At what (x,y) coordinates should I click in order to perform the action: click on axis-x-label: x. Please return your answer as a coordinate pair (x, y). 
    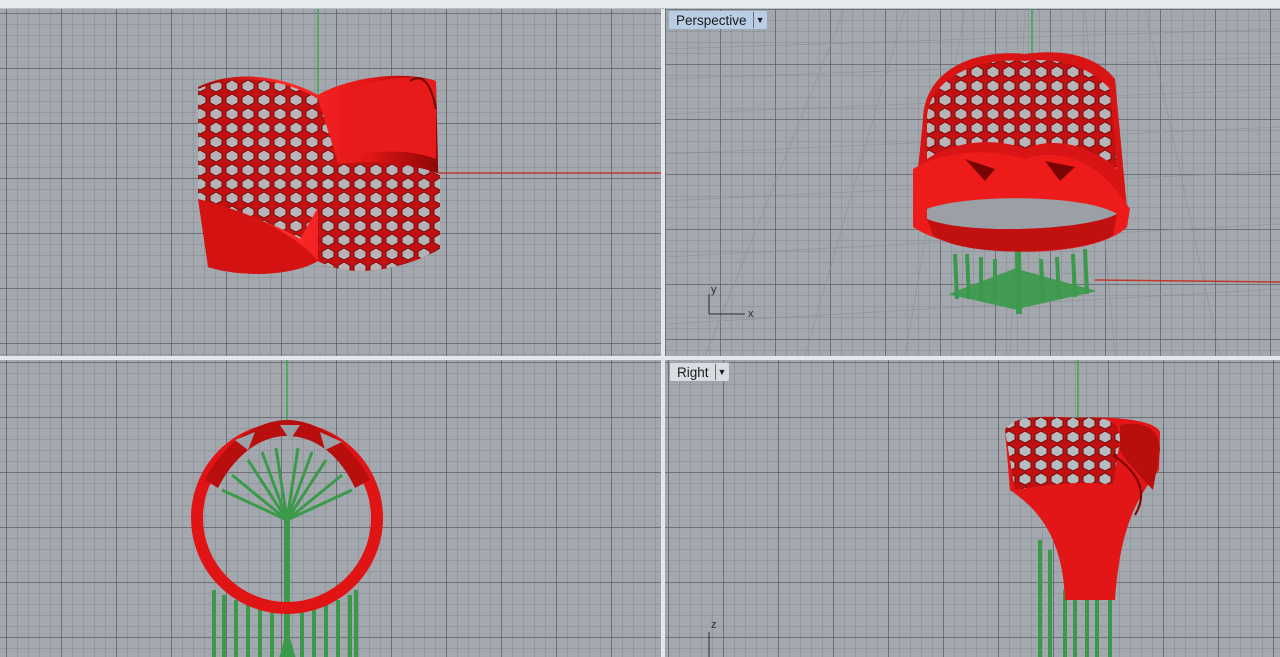
    Looking at the image, I should click on (751, 314).